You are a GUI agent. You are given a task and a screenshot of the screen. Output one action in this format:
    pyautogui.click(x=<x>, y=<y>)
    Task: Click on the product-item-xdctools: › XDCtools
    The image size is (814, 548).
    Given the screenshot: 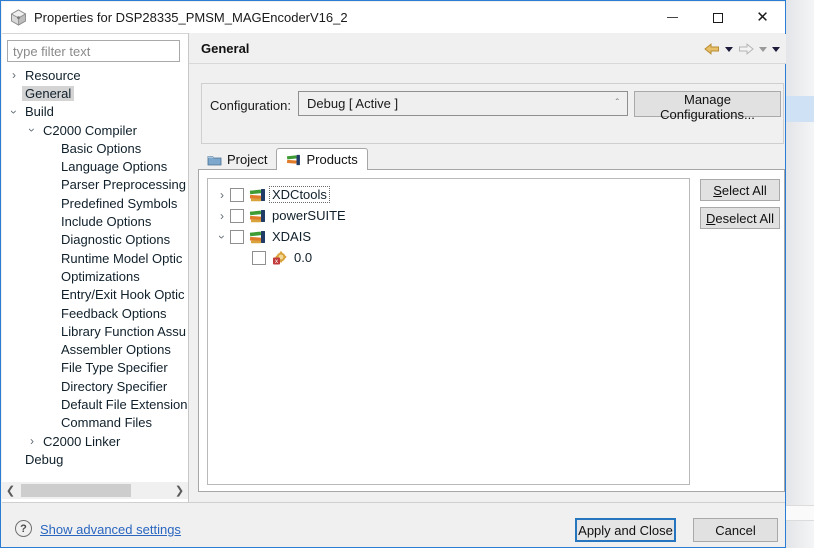 What is the action you would take?
    pyautogui.click(x=448, y=194)
    